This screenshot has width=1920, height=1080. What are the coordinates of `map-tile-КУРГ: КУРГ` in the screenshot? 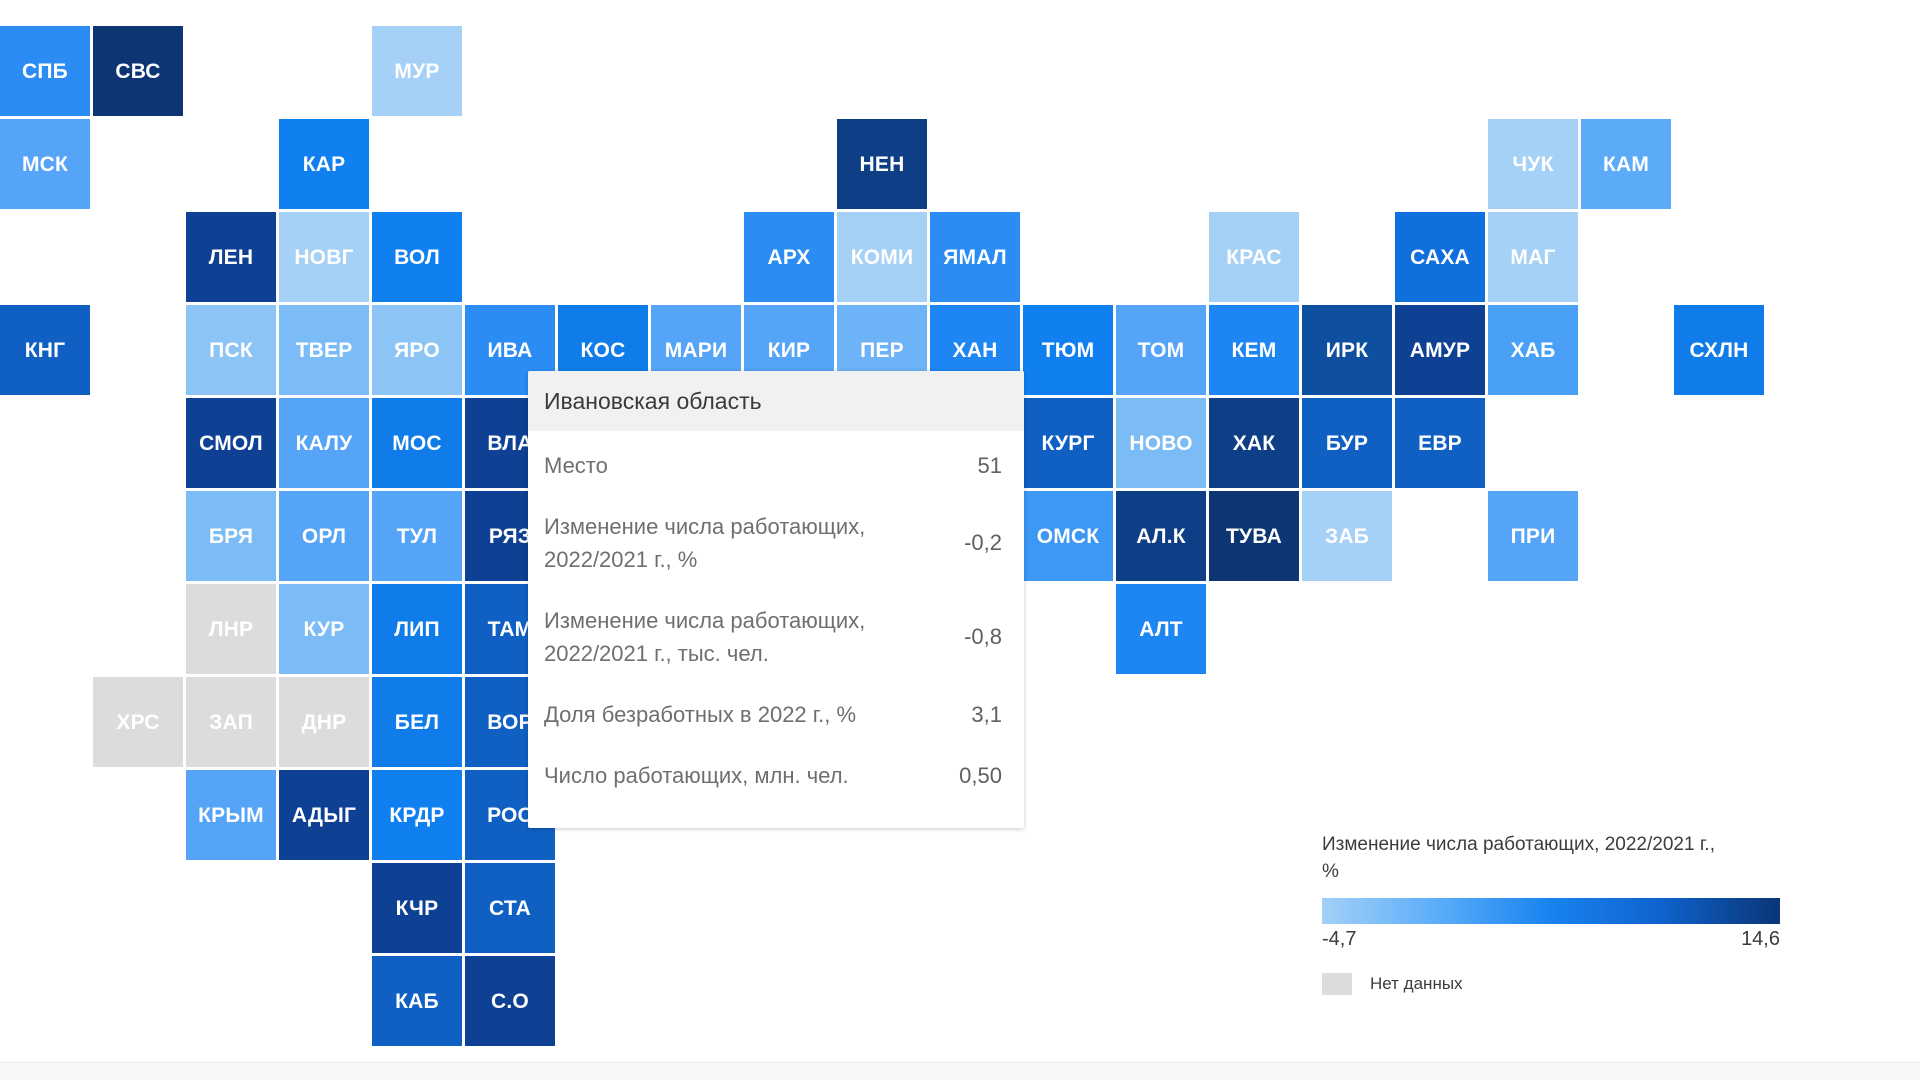 It's located at (1068, 443).